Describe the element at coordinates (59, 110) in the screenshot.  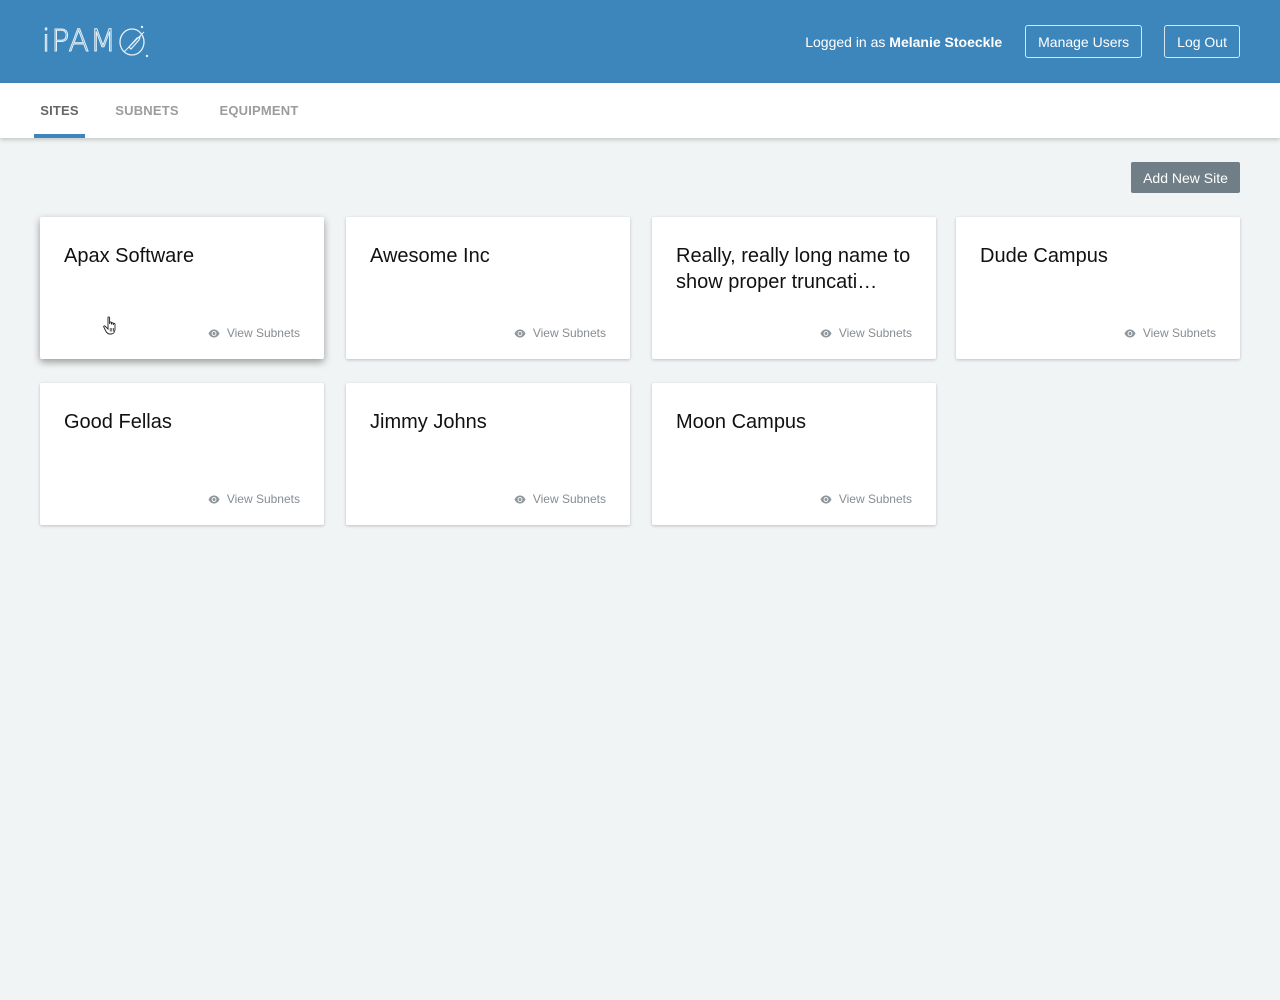
I see `tab-sites: SITES` at that location.